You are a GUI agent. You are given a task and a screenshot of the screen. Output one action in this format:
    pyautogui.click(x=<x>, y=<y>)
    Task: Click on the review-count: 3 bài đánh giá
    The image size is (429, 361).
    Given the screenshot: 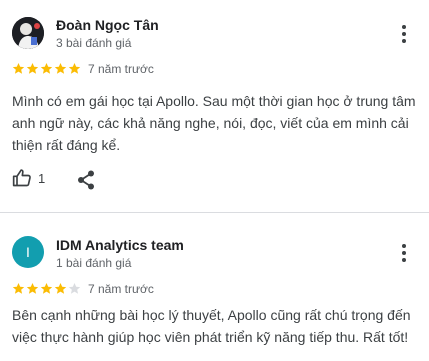 What is the action you would take?
    pyautogui.click(x=94, y=43)
    